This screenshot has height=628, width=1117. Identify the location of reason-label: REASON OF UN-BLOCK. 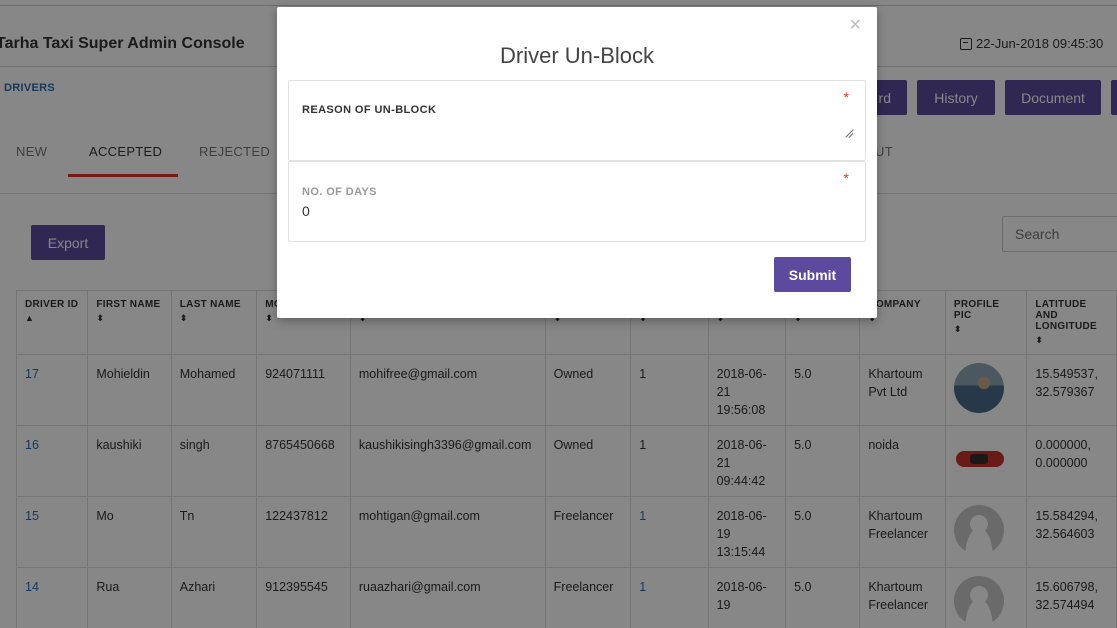
(369, 110).